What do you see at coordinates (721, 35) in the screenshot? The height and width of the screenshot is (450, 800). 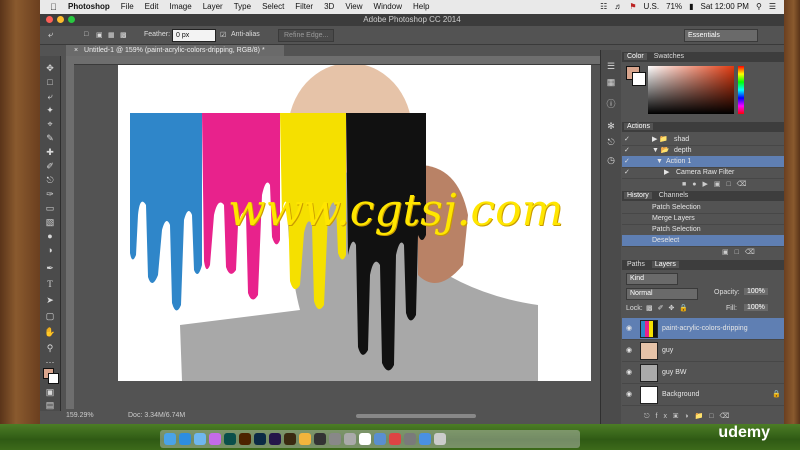 I see `workspace-select: Essentials` at bounding box center [721, 35].